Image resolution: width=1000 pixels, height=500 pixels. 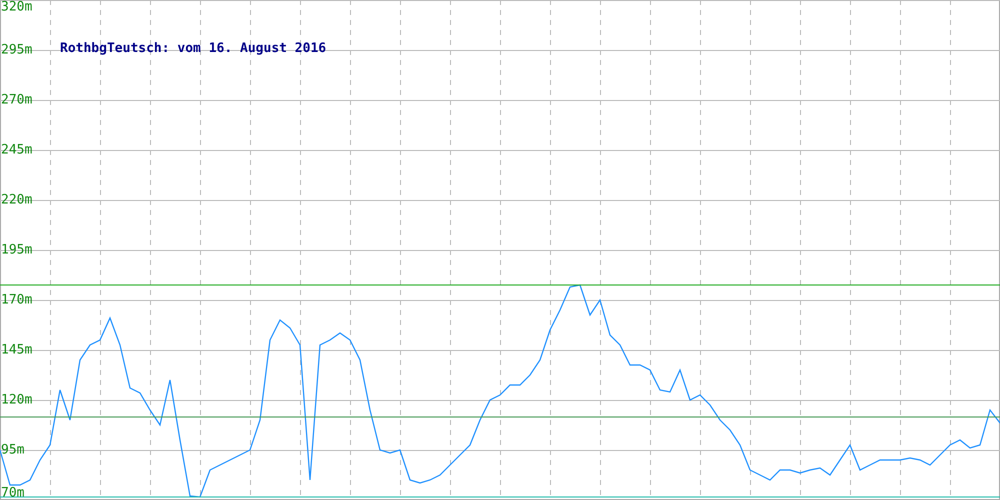 What do you see at coordinates (16, 200) in the screenshot?
I see `axis-label: 220m` at bounding box center [16, 200].